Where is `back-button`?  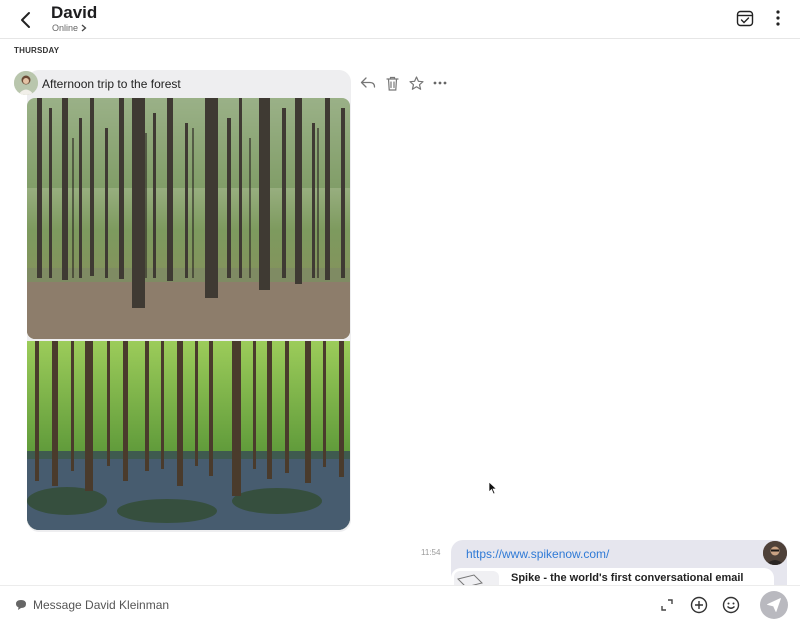
back-button is located at coordinates (26, 20).